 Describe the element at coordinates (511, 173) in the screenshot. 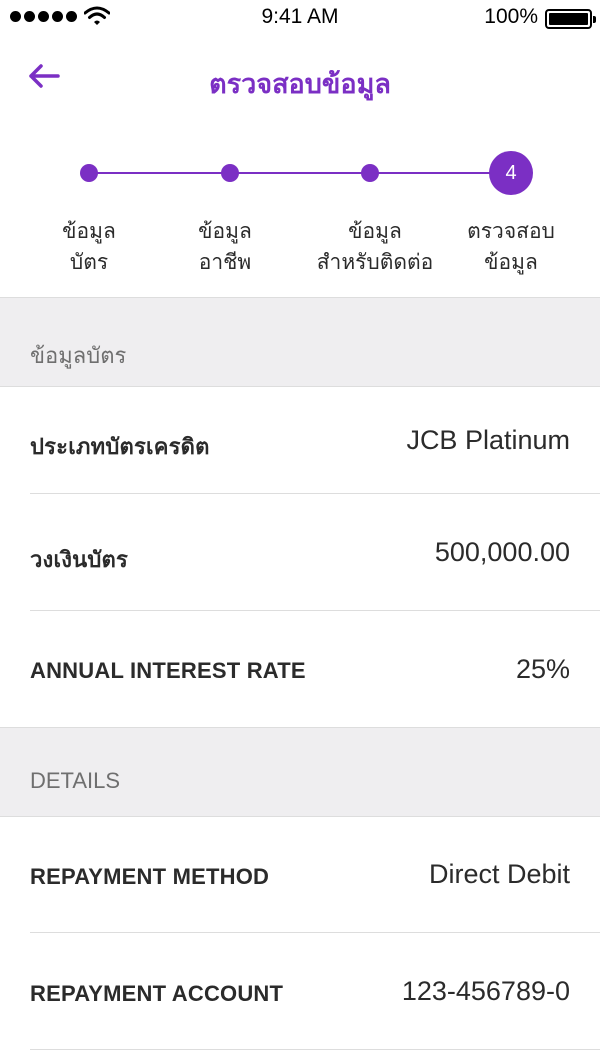

I see `step-4-current: 4` at that location.